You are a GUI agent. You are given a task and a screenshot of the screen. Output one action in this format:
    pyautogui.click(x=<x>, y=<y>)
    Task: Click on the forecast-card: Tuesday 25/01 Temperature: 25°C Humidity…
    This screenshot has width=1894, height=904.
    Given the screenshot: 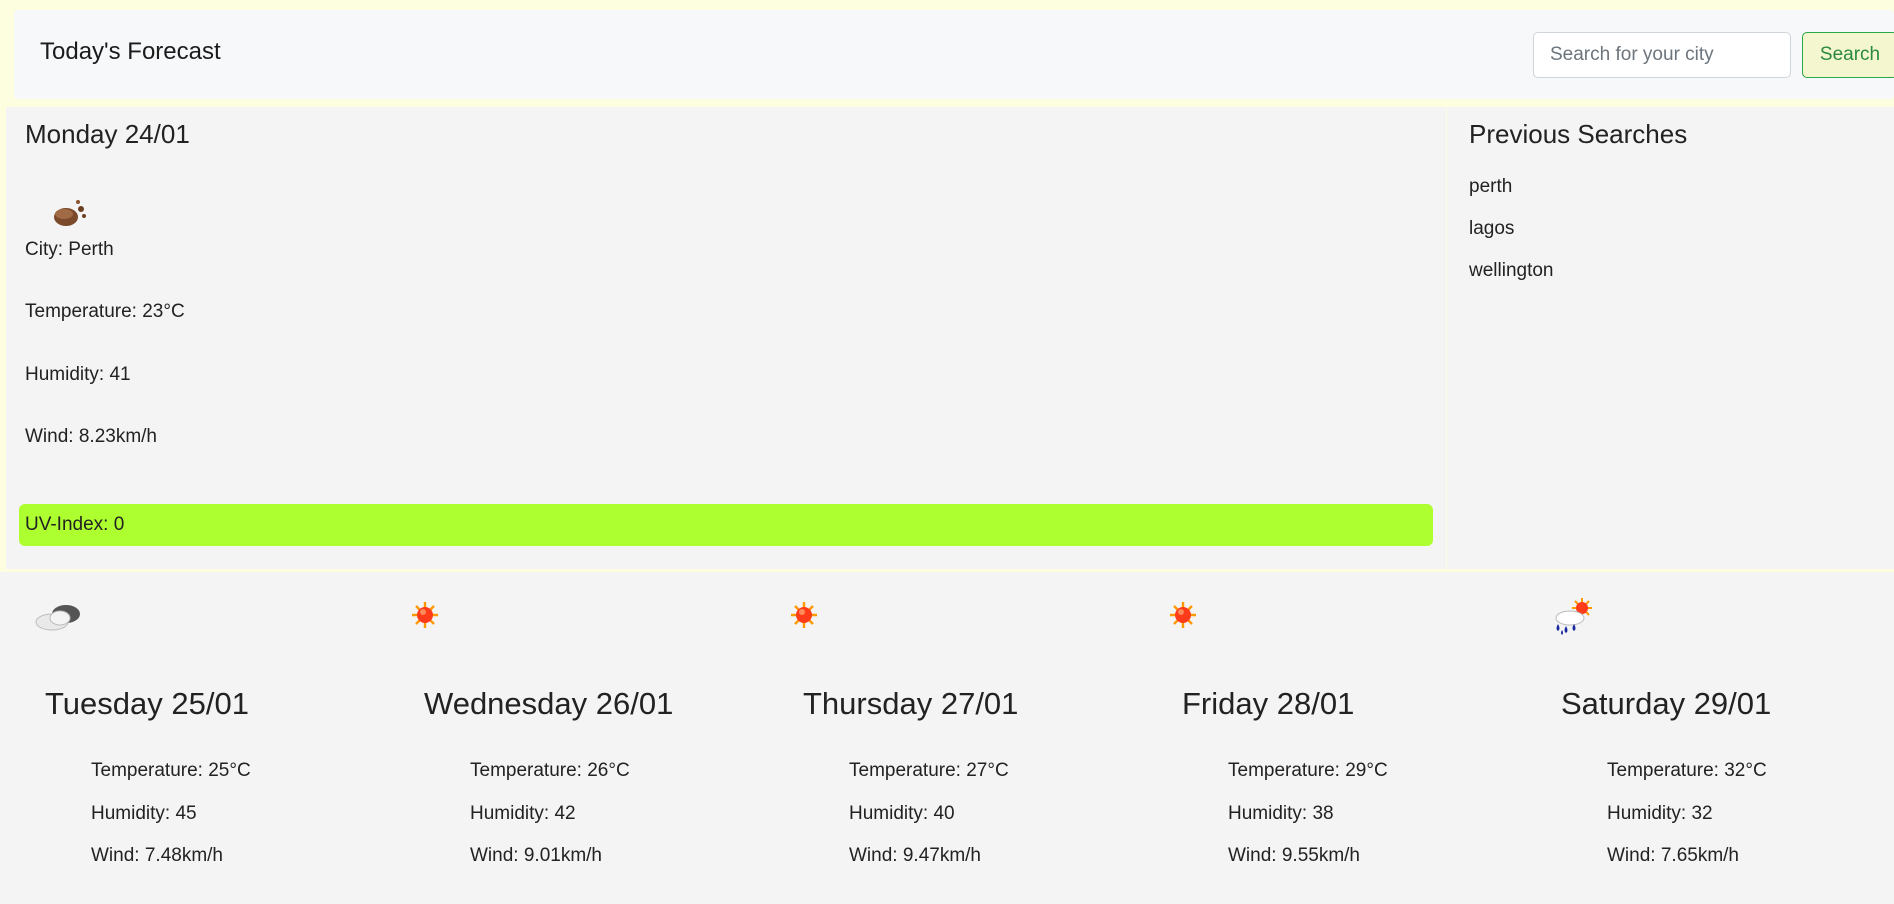 What is the action you would take?
    pyautogui.click(x=189, y=738)
    